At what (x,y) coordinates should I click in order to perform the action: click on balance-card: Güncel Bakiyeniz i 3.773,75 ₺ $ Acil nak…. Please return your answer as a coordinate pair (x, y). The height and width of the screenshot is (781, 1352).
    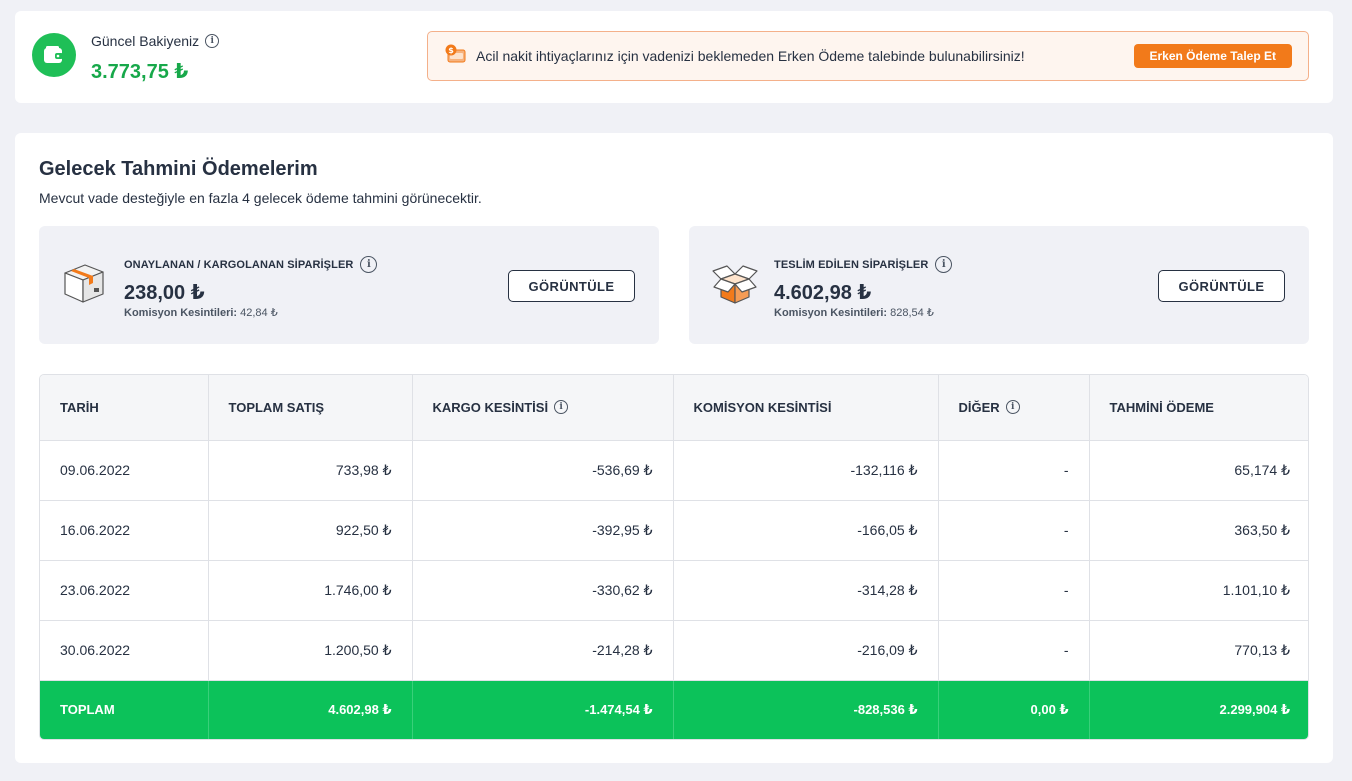
    Looking at the image, I should click on (674, 57).